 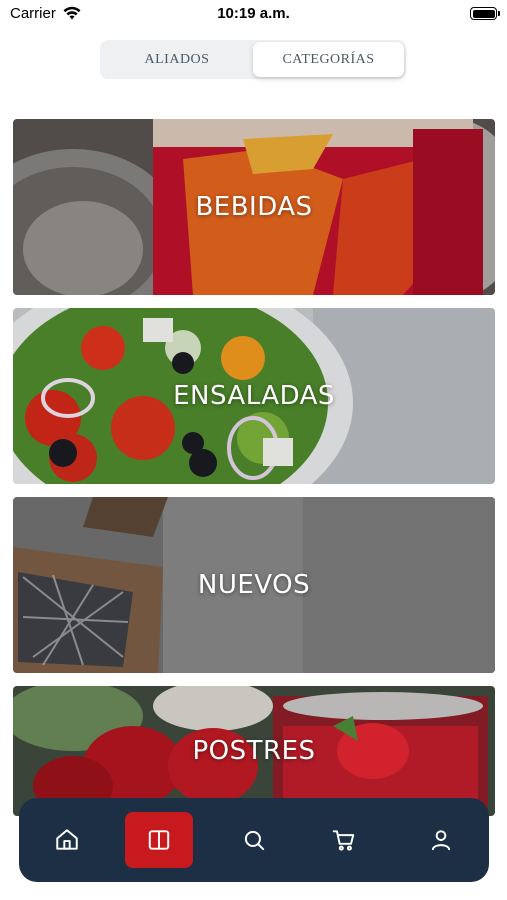 I want to click on category-label: ENSALADAS, so click(x=254, y=396).